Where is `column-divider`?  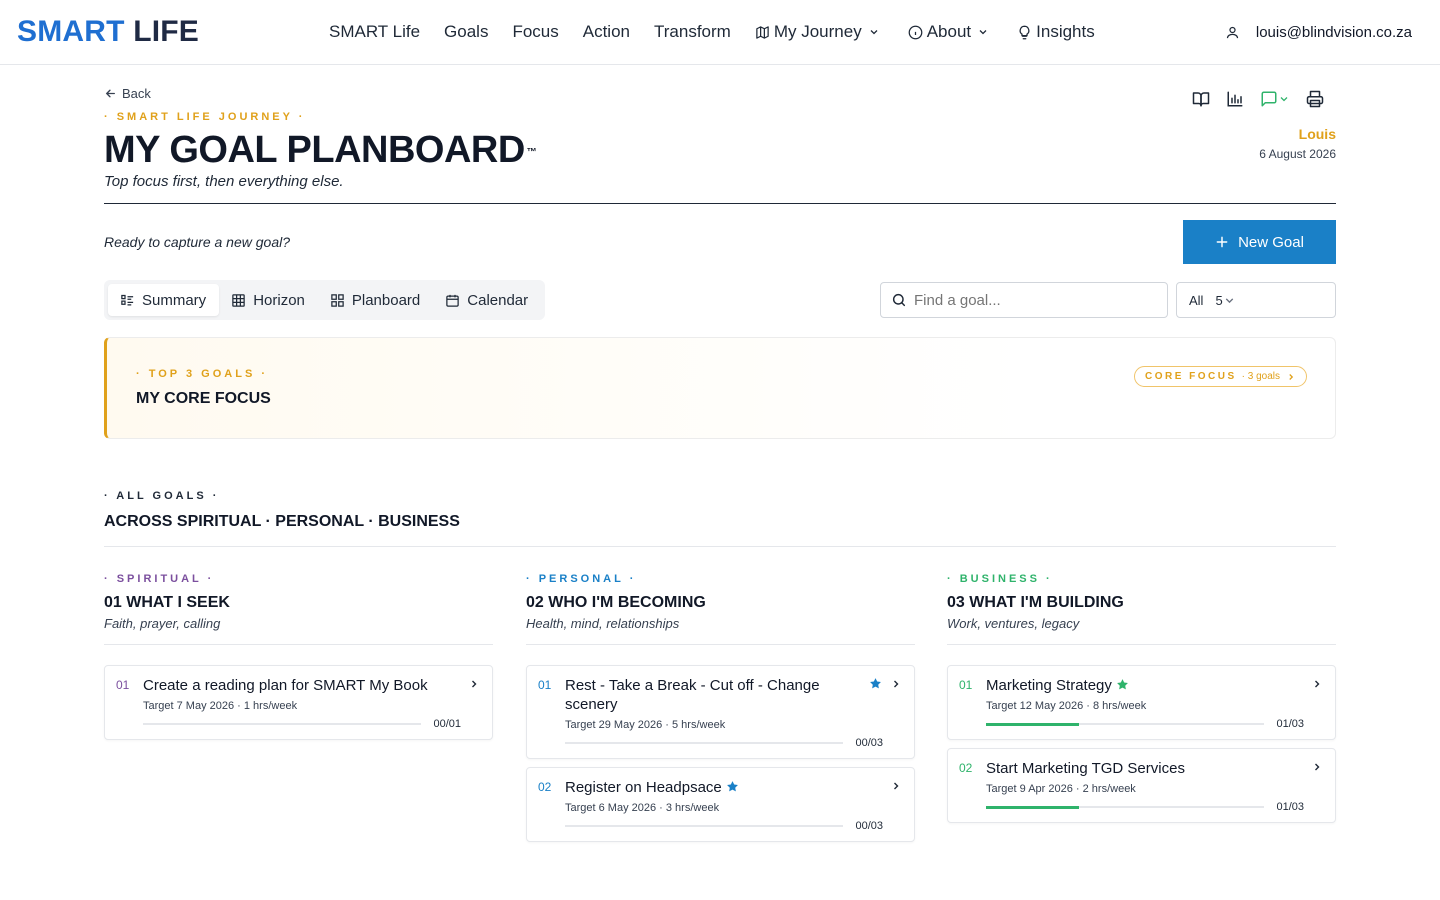
column-divider is located at coordinates (298, 644).